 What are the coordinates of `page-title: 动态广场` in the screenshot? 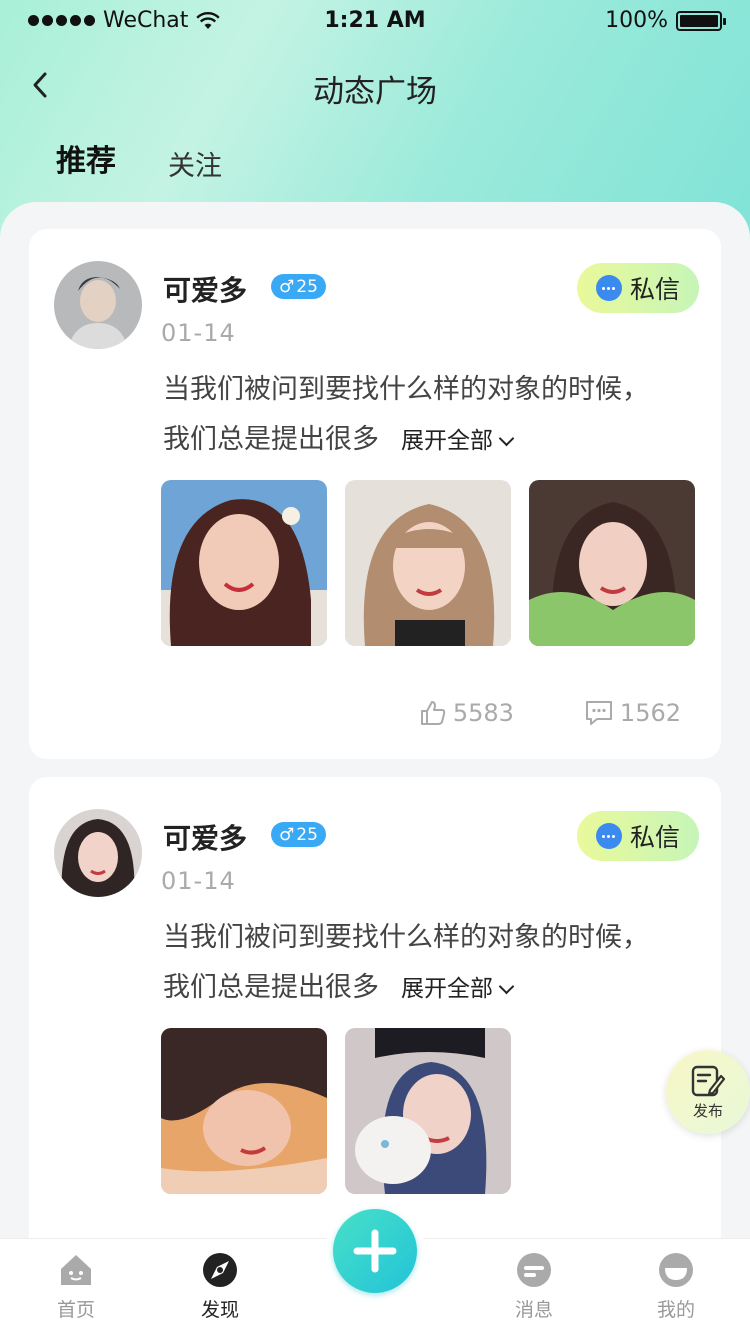 It's located at (375, 92).